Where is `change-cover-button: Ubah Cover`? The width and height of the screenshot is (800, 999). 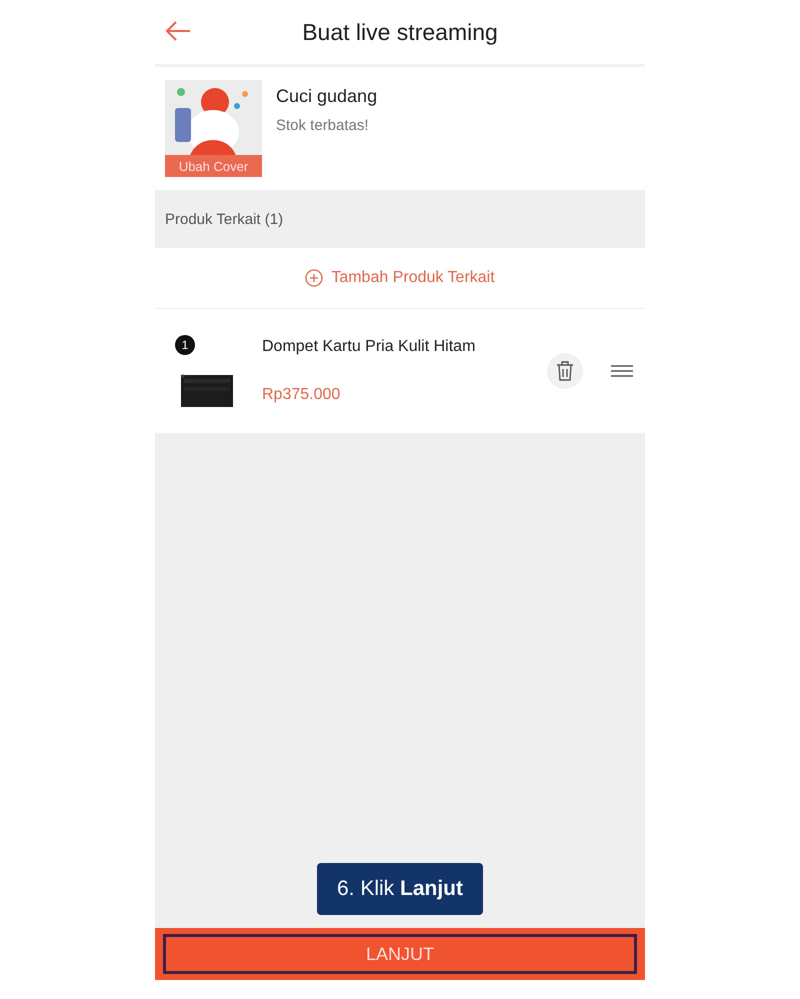 change-cover-button: Ubah Cover is located at coordinates (213, 166).